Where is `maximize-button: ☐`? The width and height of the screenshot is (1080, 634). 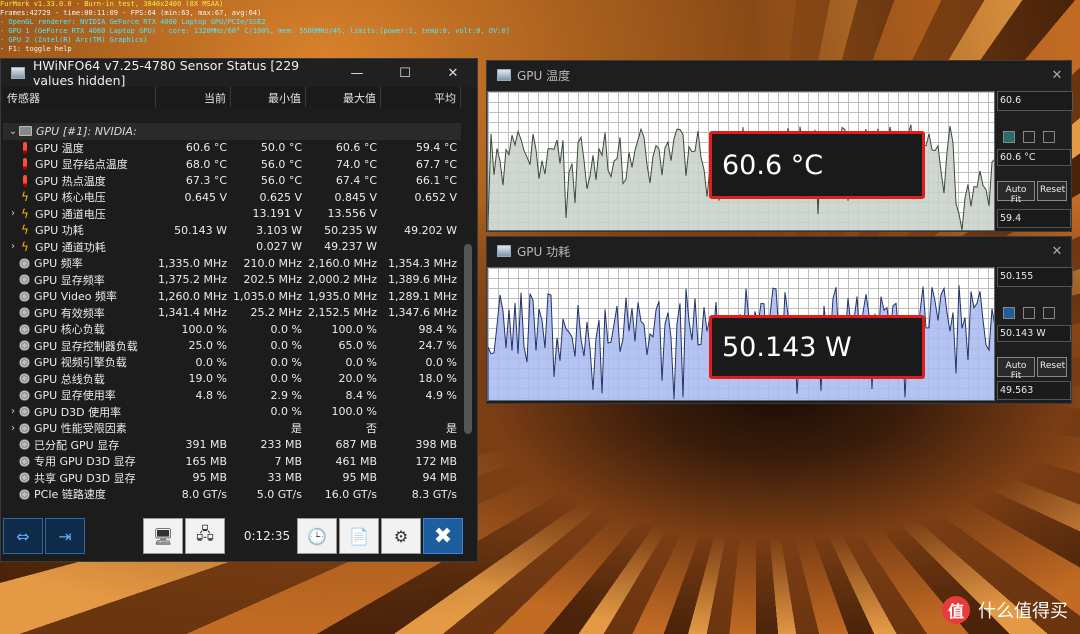 maximize-button: ☐ is located at coordinates (405, 73).